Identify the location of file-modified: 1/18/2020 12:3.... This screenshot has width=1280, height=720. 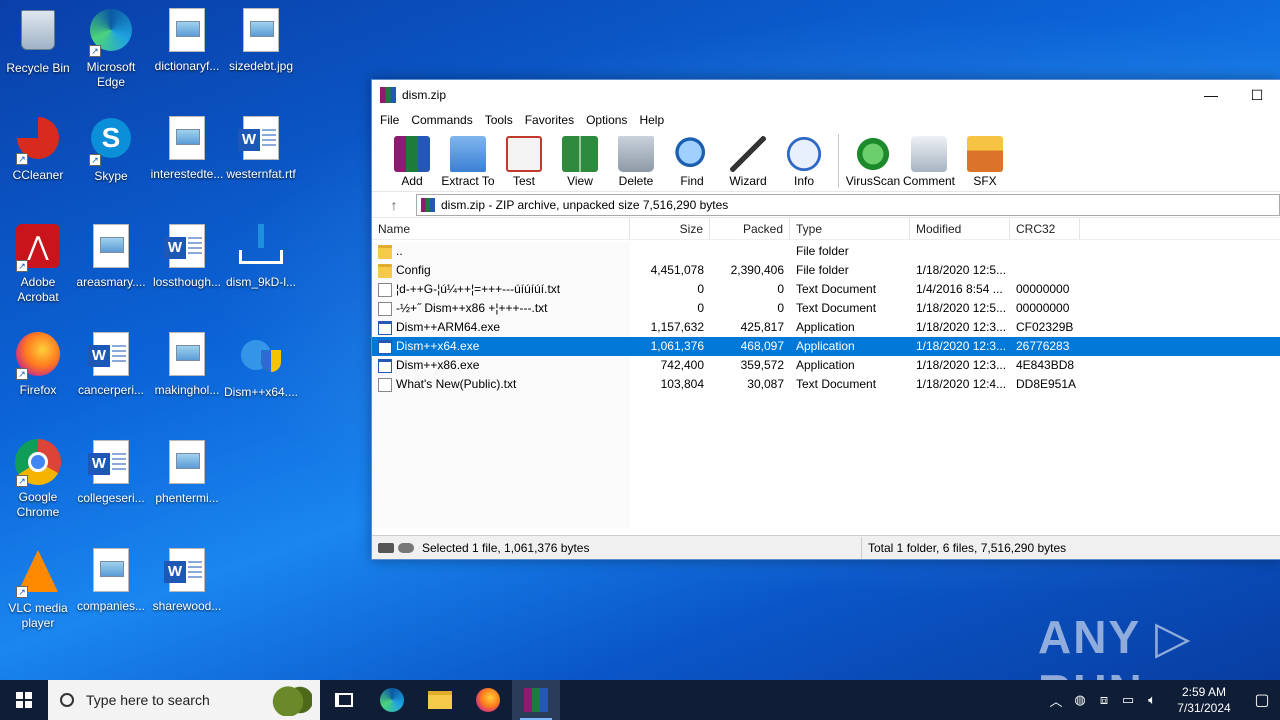
(961, 365).